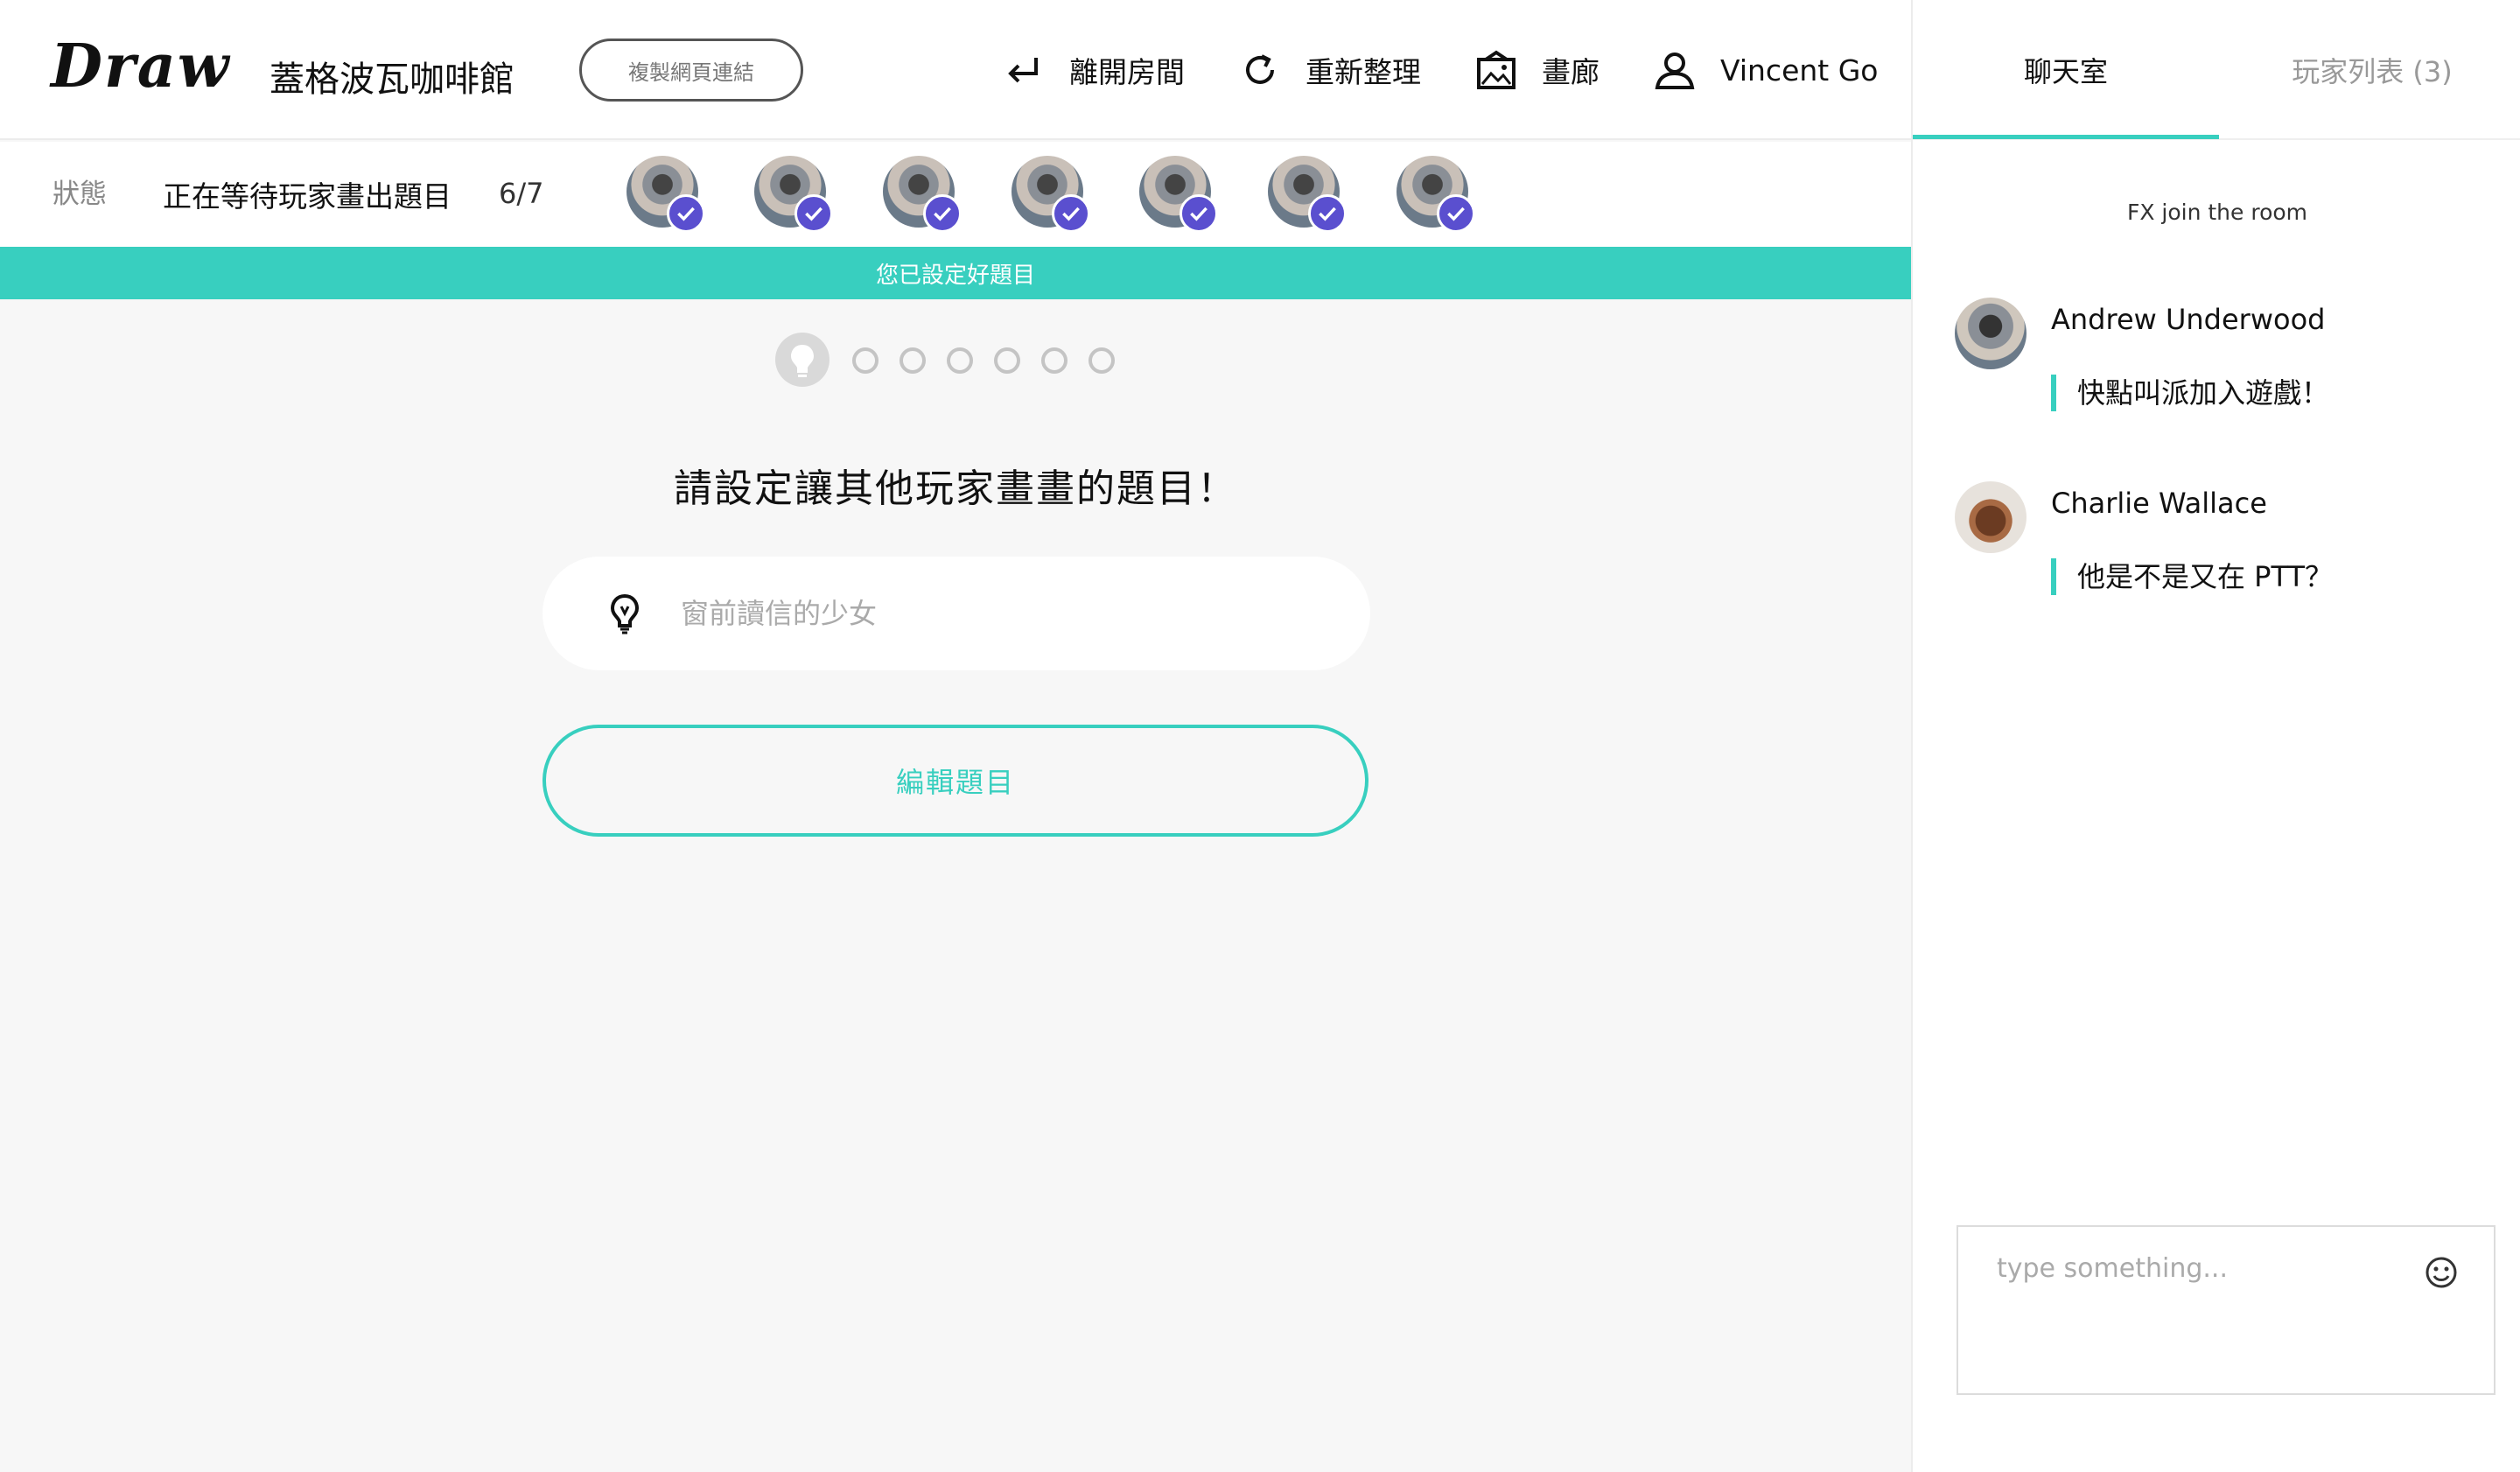 Image resolution: width=2520 pixels, height=1472 pixels. What do you see at coordinates (2192, 576) in the screenshot?
I see `chat-message-text: 他是不是又在 PTT？` at bounding box center [2192, 576].